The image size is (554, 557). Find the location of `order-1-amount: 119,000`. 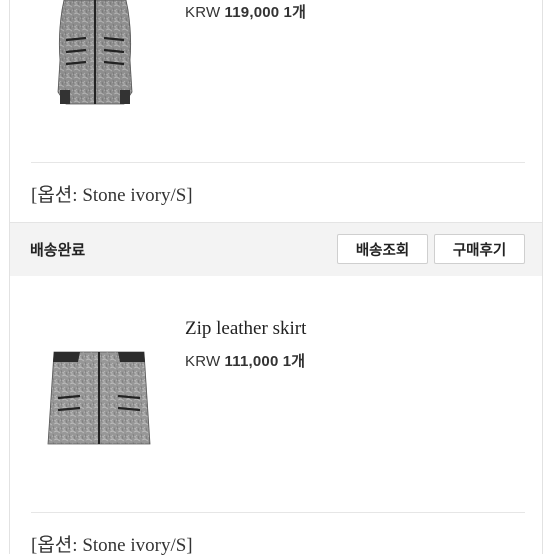

order-1-amount: 119,000 is located at coordinates (252, 12).